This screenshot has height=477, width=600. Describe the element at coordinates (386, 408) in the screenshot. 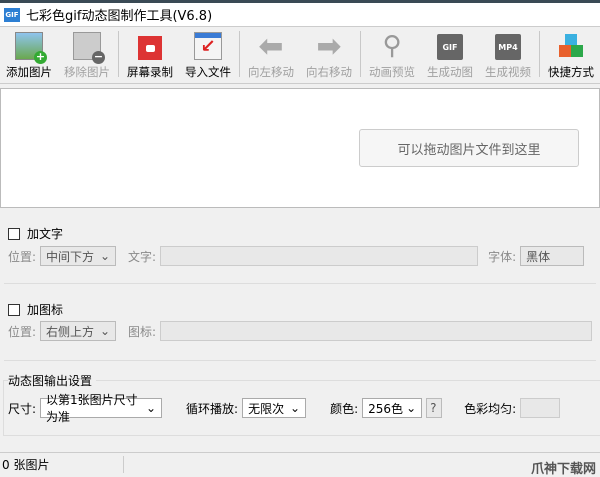

I see `color-value: 256色` at that location.